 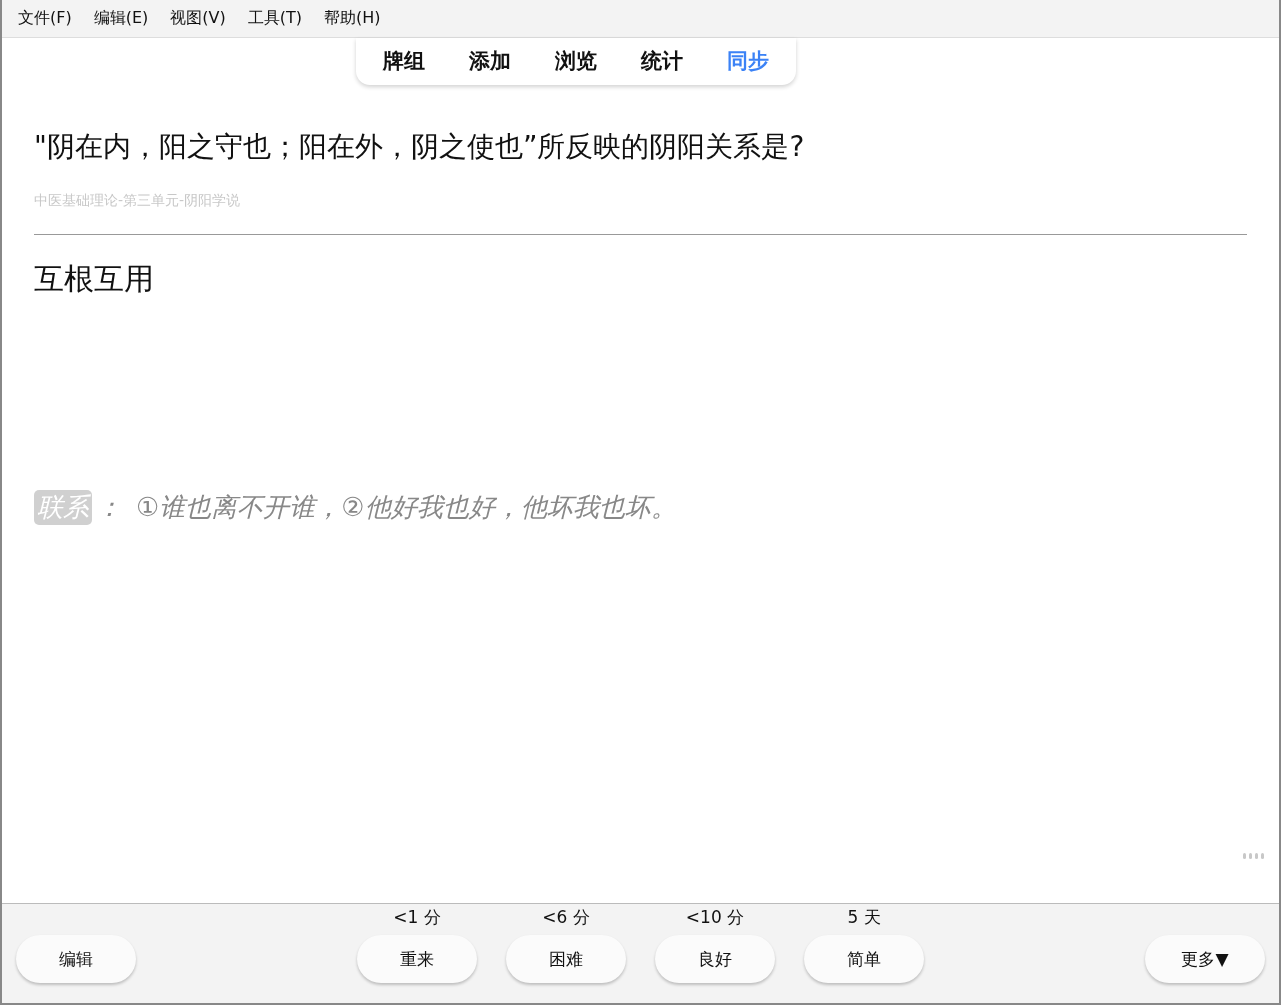 I want to click on answer-text: 互根互用, so click(x=94, y=279).